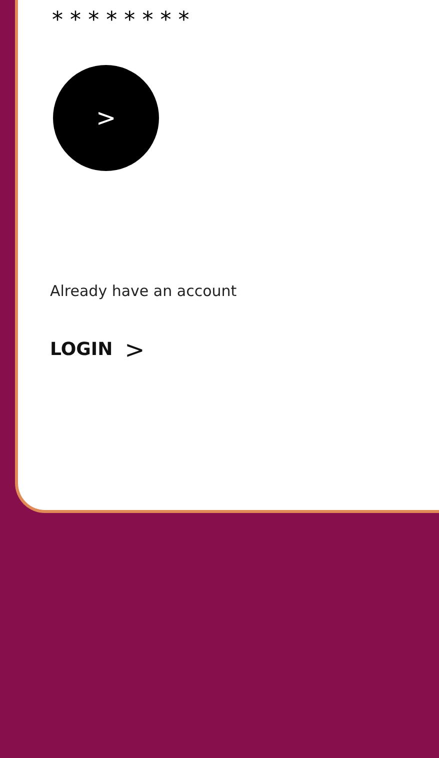 The image size is (439, 758). What do you see at coordinates (124, 21) in the screenshot?
I see `password-field: ********` at bounding box center [124, 21].